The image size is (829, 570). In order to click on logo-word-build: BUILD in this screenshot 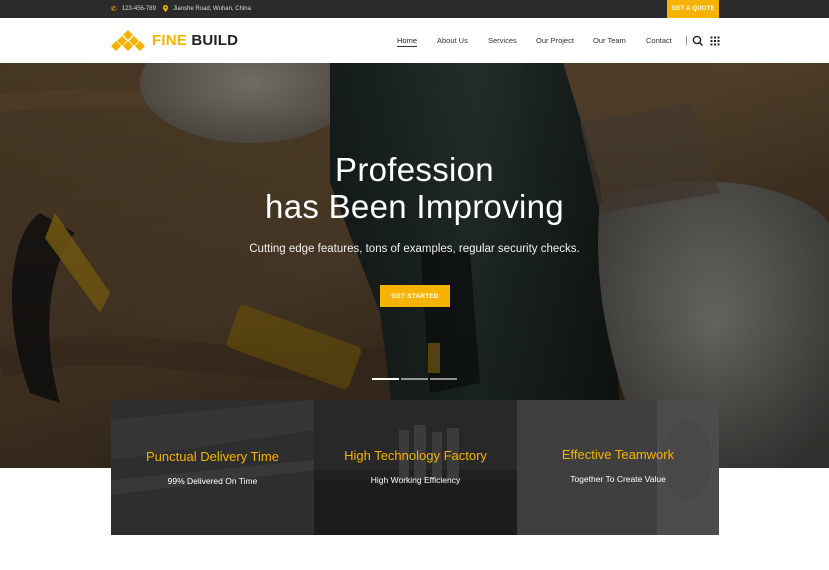, I will do `click(215, 40)`.